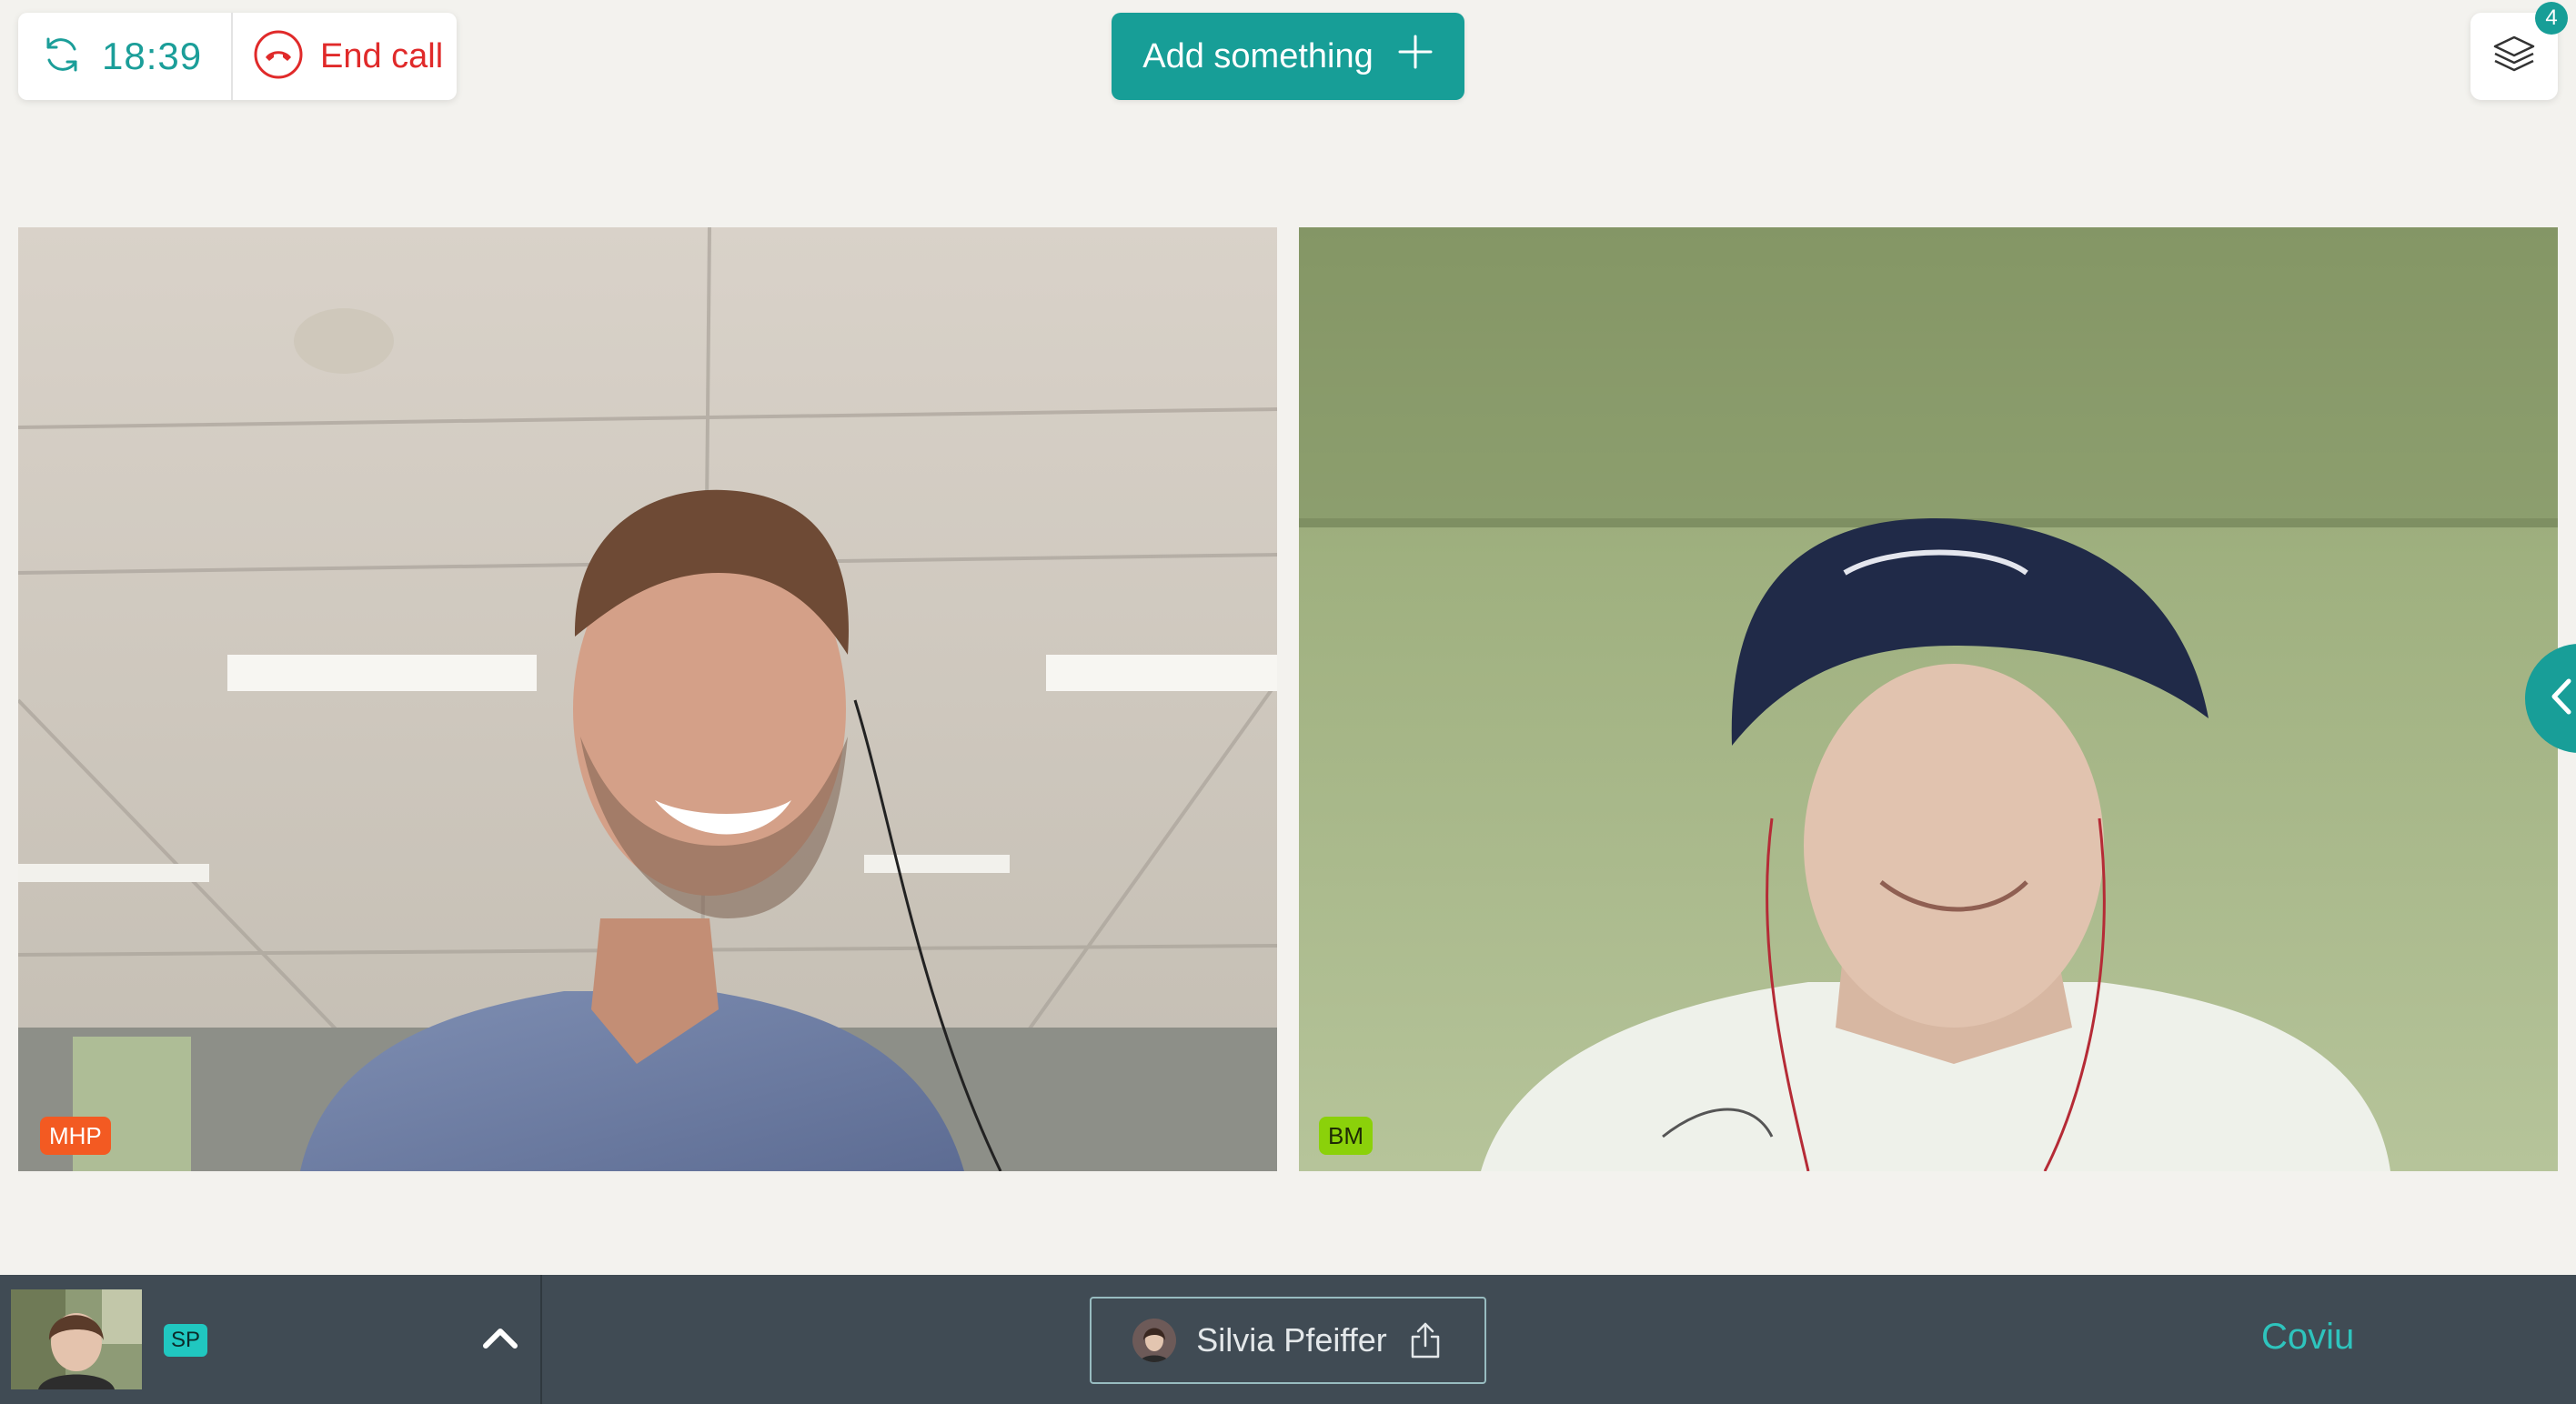 This screenshot has height=1404, width=2576. Describe the element at coordinates (1258, 55) in the screenshot. I see `add-something-label: Add something` at that location.